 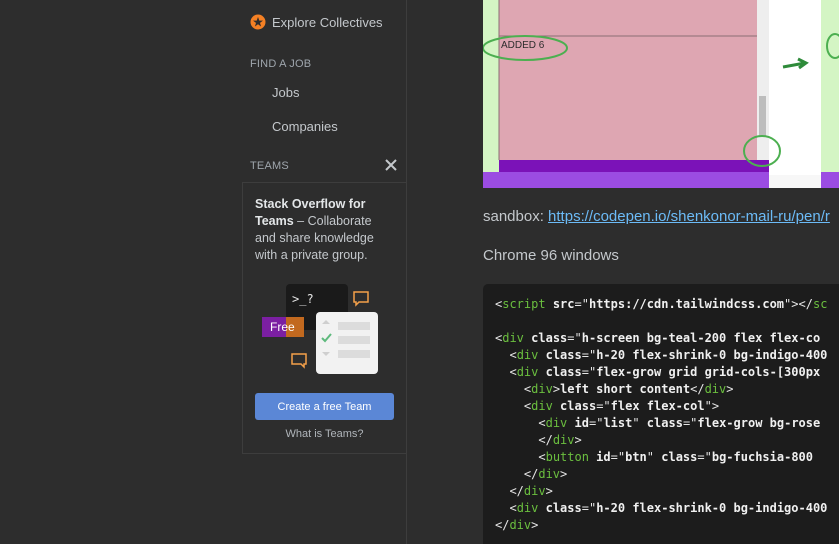 What do you see at coordinates (523, 45) in the screenshot?
I see `added-label: ADDED 6` at bounding box center [523, 45].